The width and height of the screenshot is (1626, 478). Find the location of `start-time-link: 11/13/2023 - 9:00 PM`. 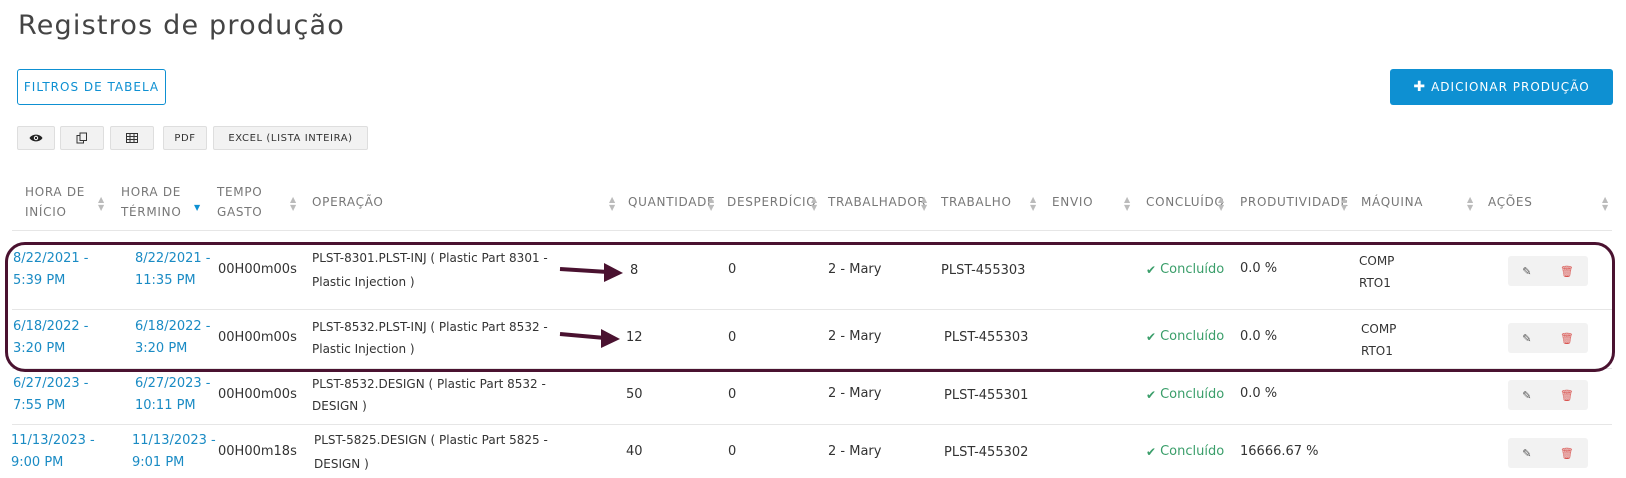

start-time-link: 11/13/2023 - 9:00 PM is located at coordinates (53, 452).